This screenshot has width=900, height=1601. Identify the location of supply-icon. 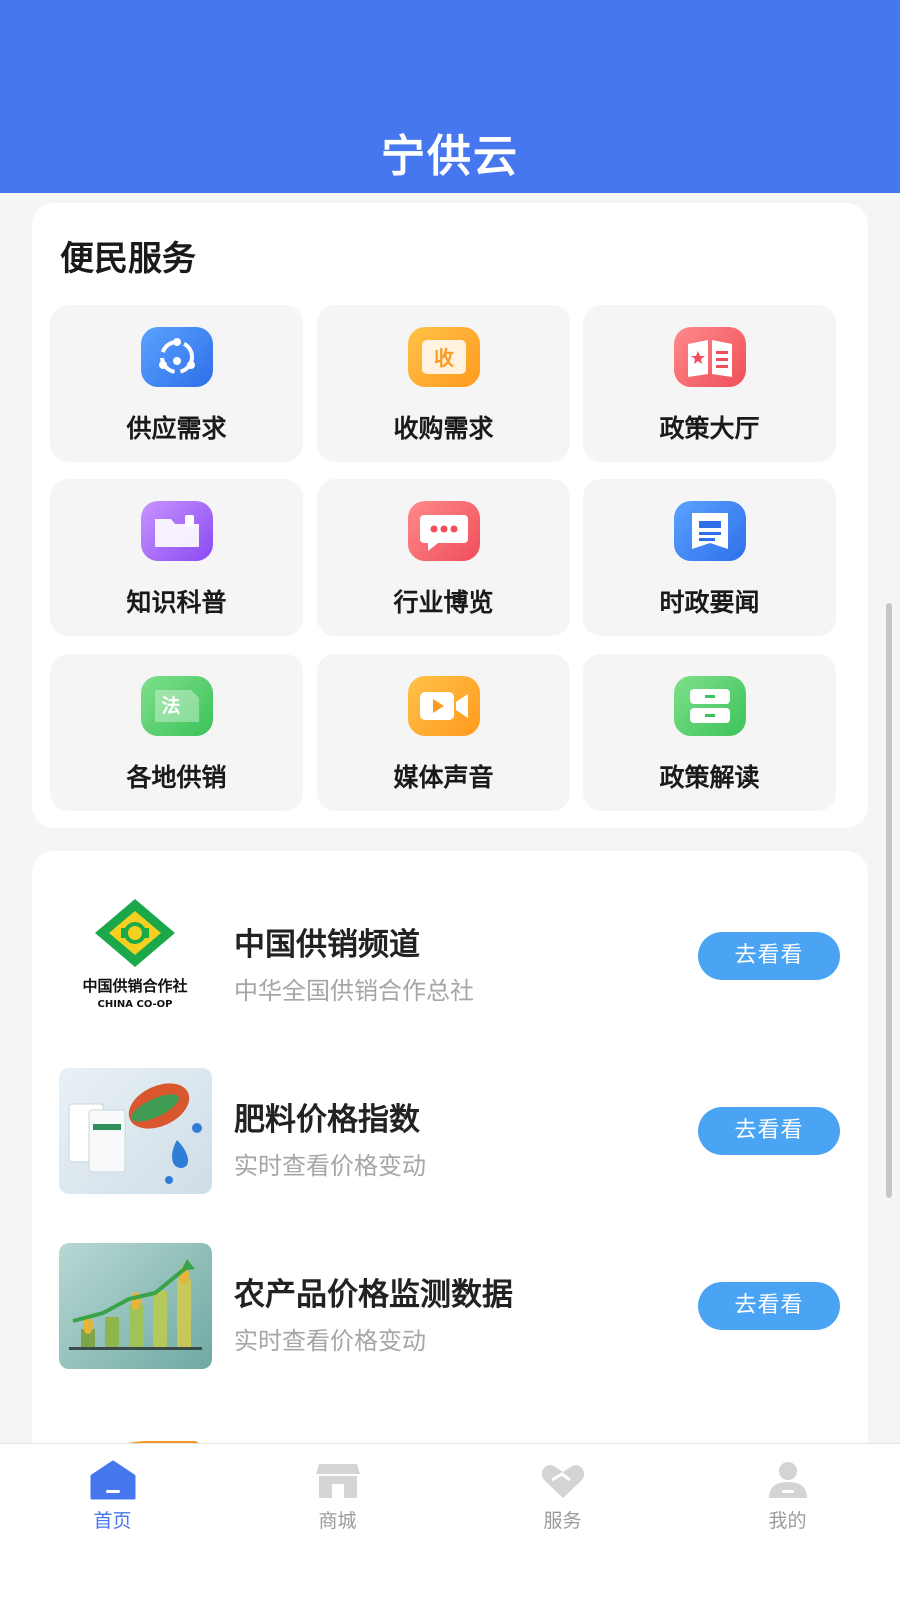
(177, 357).